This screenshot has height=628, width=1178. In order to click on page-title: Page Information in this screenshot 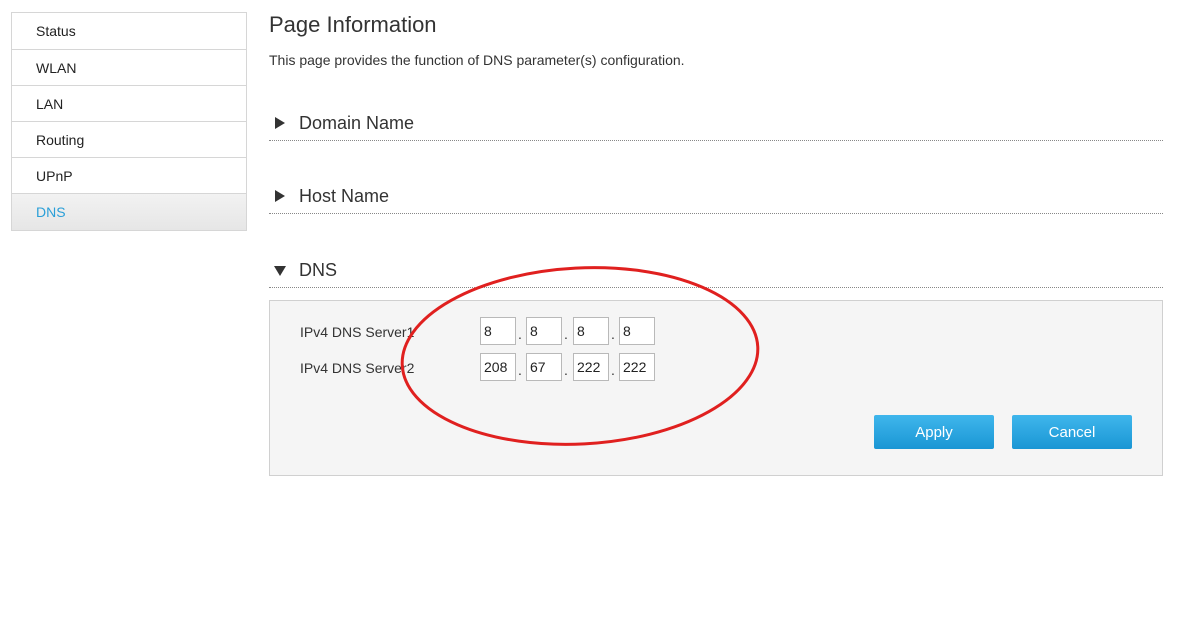, I will do `click(353, 24)`.